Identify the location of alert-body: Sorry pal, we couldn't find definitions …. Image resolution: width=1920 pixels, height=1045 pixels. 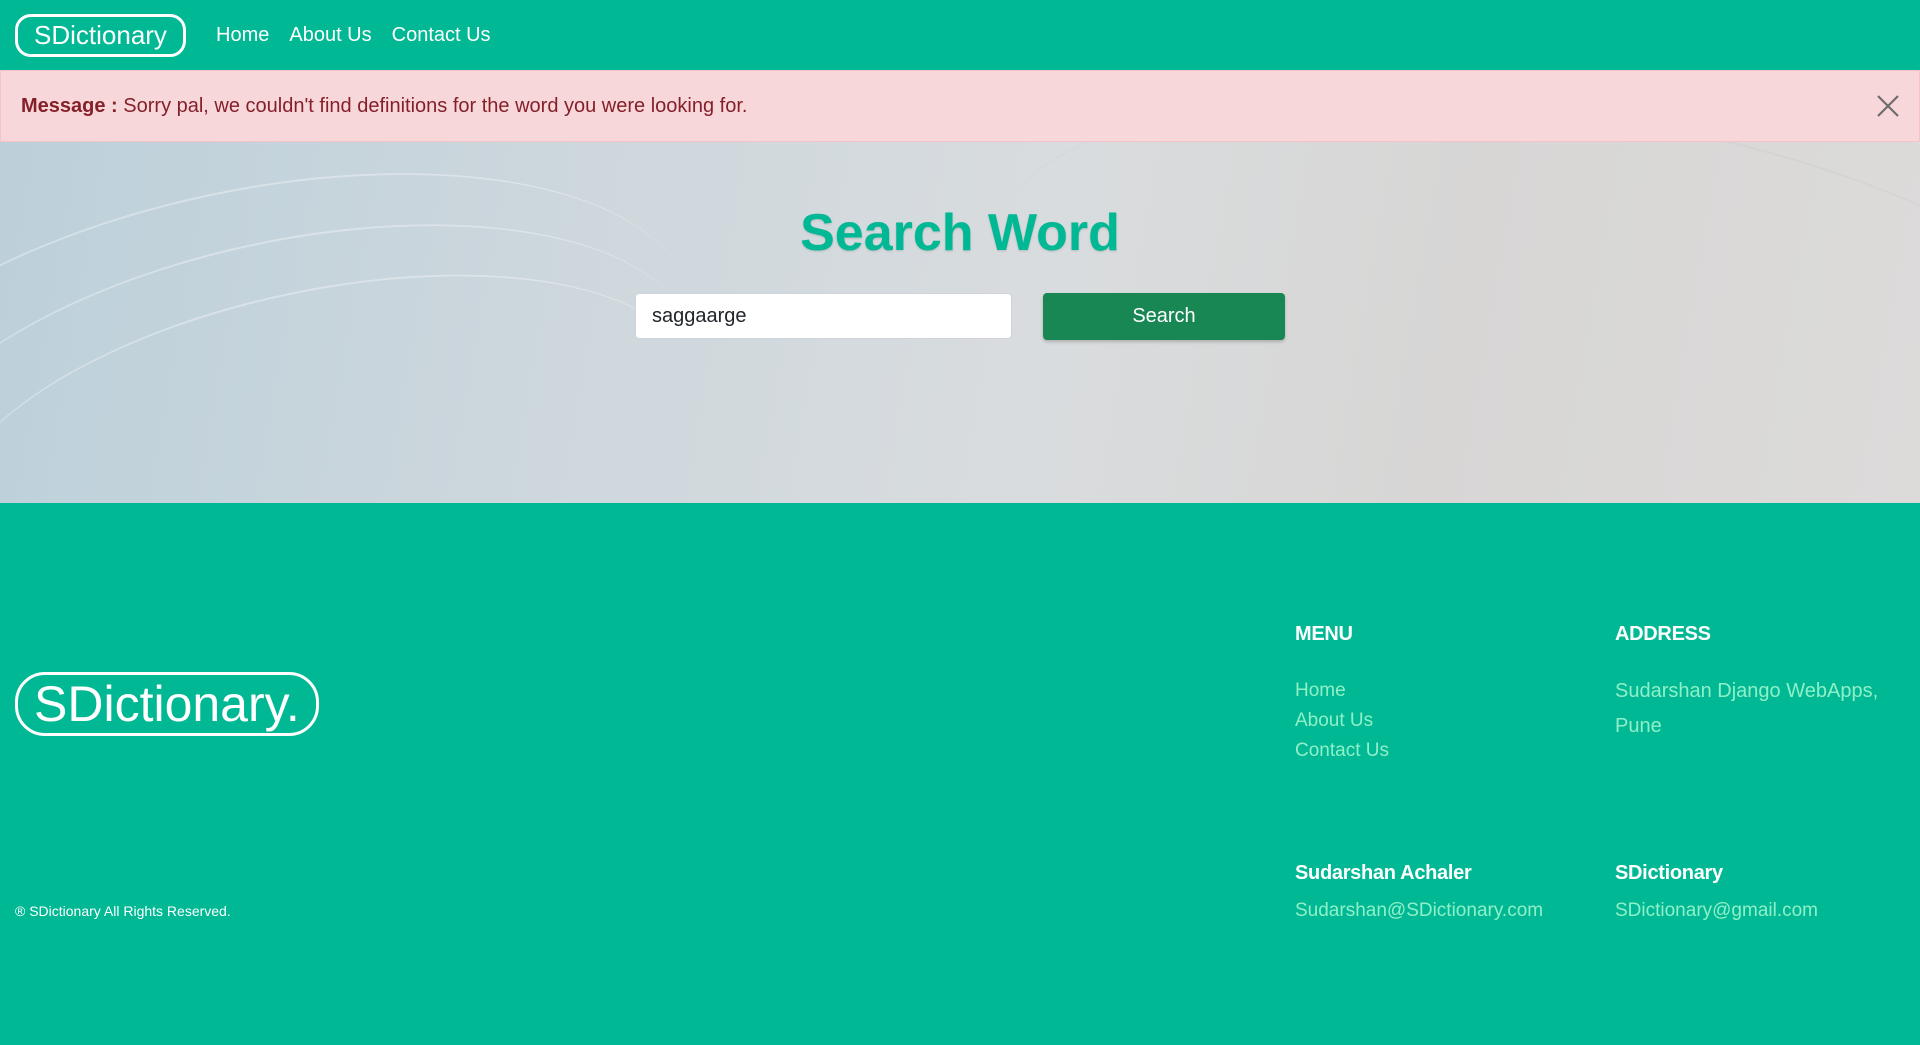
(435, 106).